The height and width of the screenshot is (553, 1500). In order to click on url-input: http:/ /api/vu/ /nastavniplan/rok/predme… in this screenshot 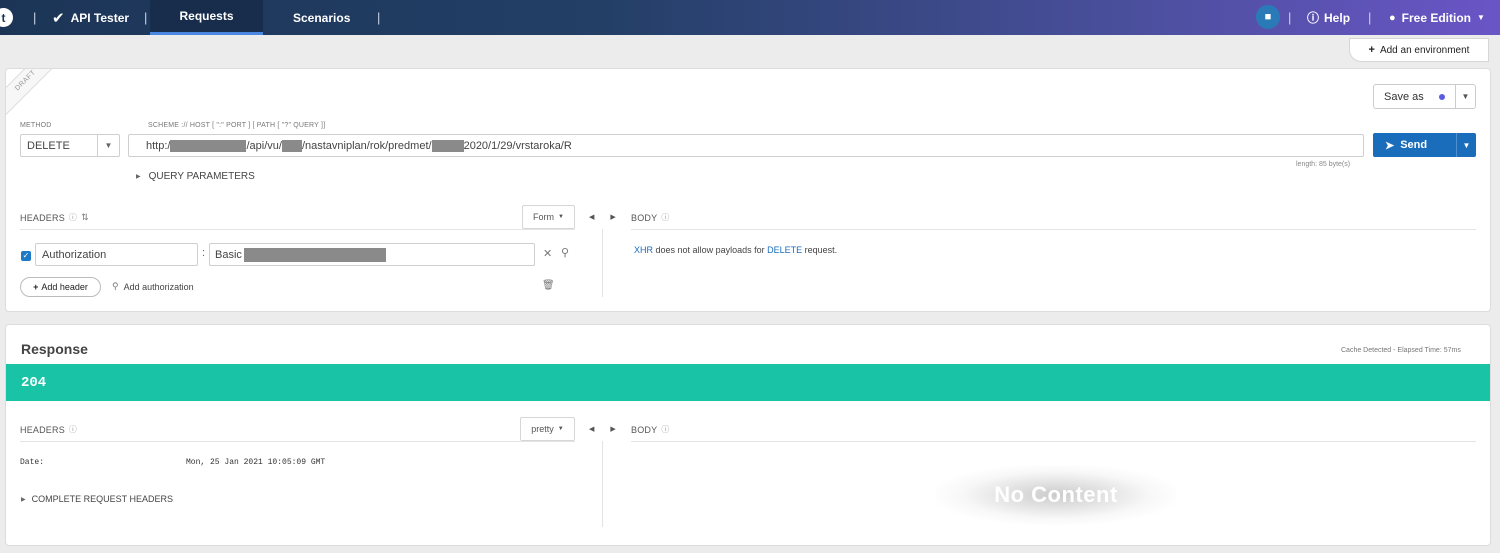, I will do `click(746, 145)`.